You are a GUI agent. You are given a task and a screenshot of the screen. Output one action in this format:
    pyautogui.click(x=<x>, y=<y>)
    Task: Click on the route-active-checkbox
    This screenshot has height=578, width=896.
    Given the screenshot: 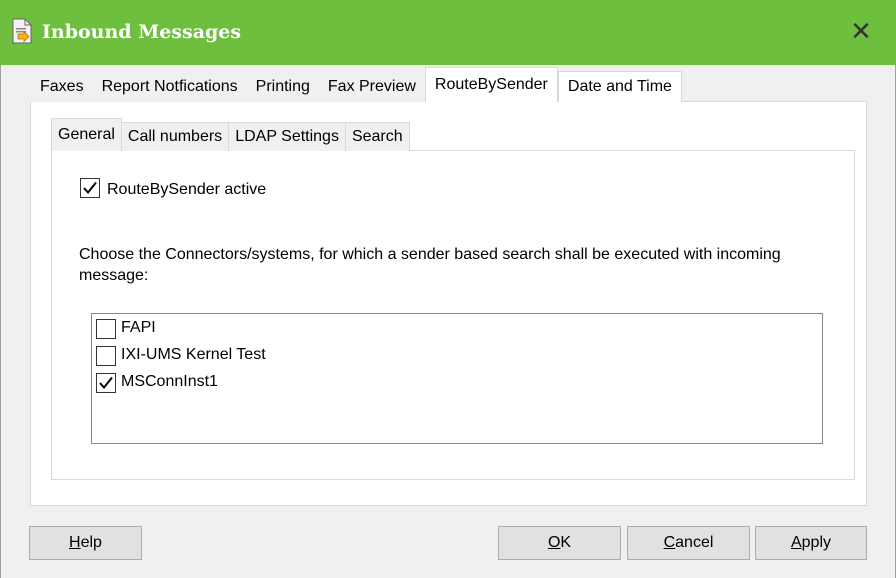 What is the action you would take?
    pyautogui.click(x=90, y=188)
    